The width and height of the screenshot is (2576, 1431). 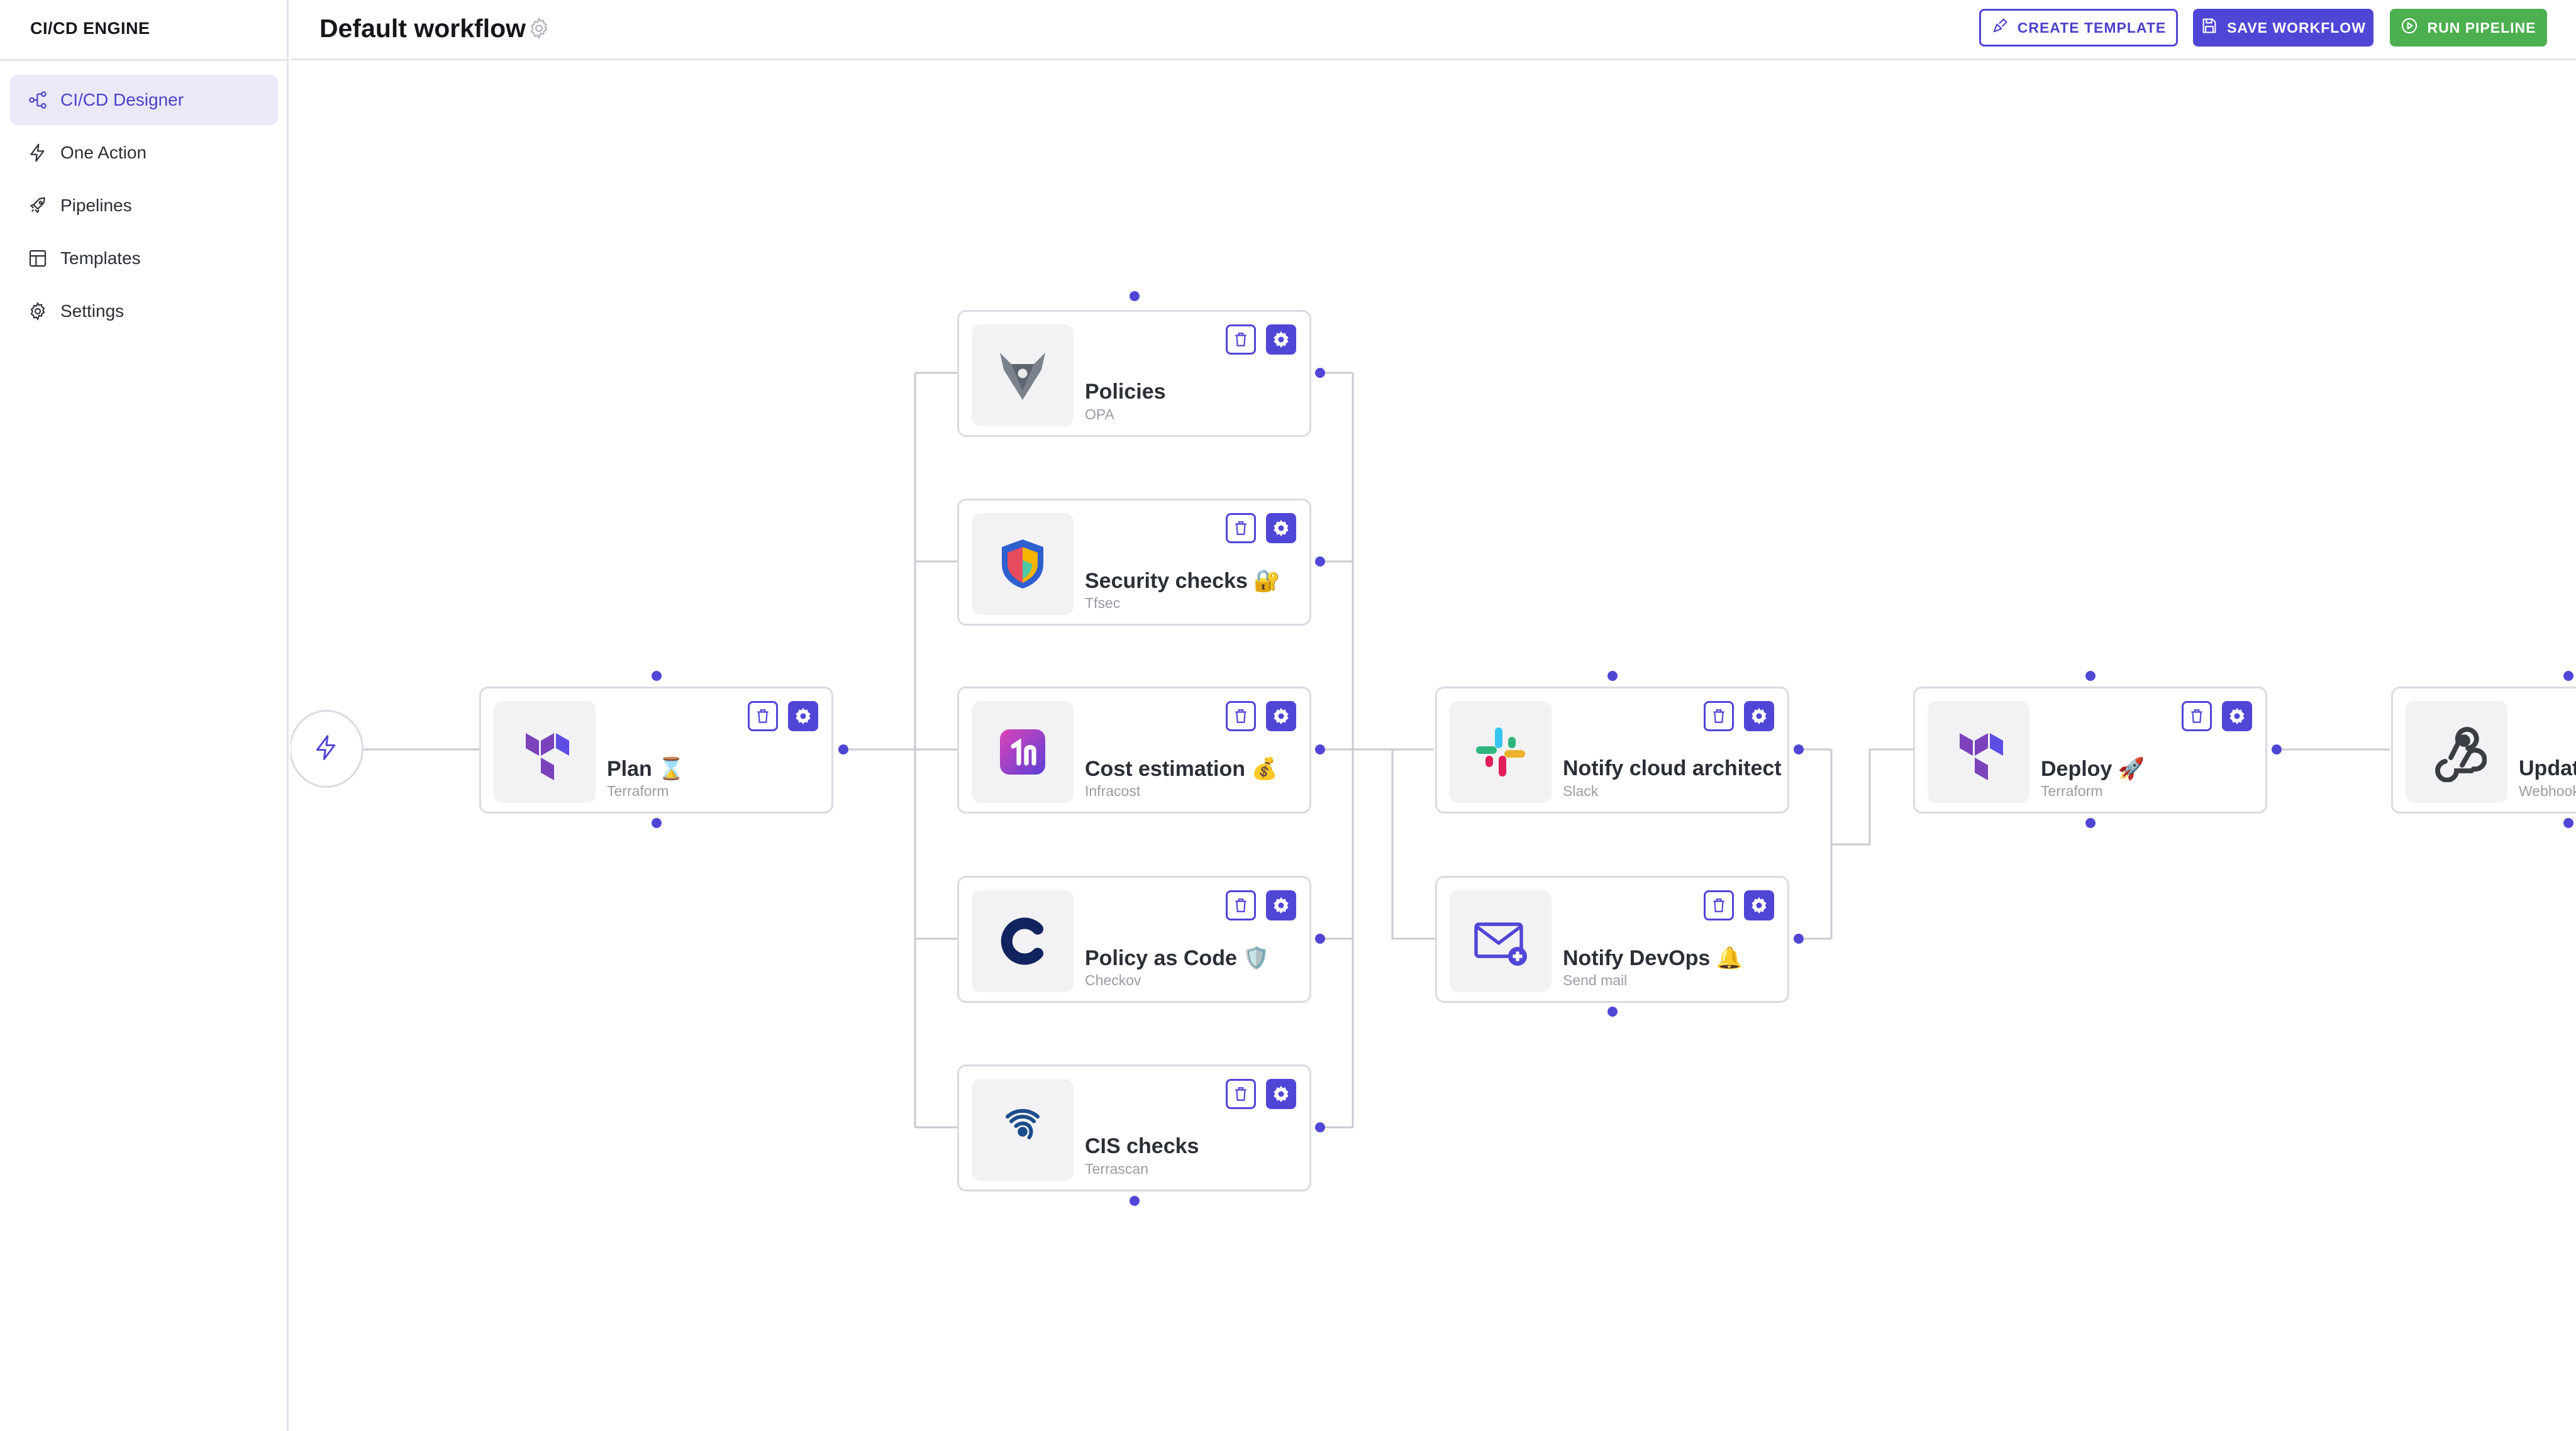 What do you see at coordinates (1672, 768) in the screenshot?
I see `node-title: Notify cloud architect` at bounding box center [1672, 768].